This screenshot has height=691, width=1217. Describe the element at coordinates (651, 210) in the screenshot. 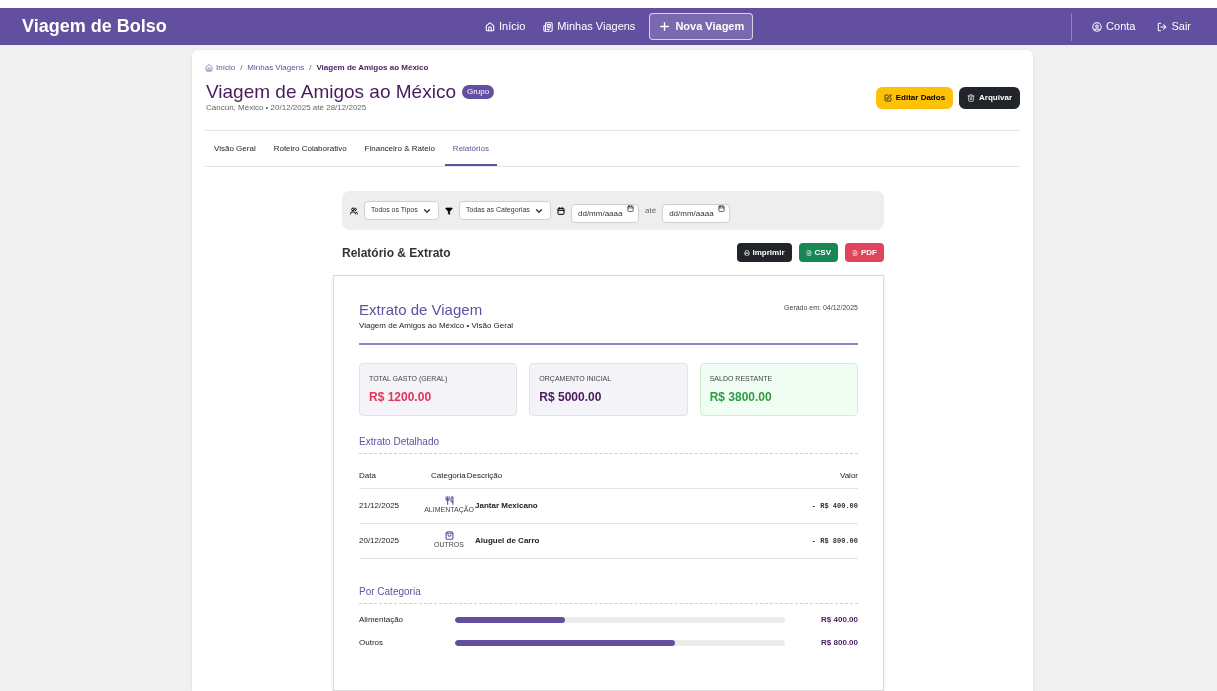

I see `date-separator: até` at that location.